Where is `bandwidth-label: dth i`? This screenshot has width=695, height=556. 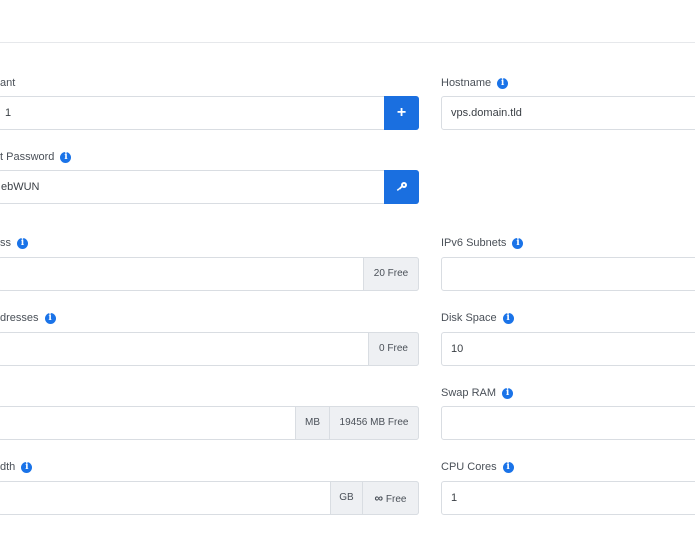
bandwidth-label: dth i is located at coordinates (16, 467).